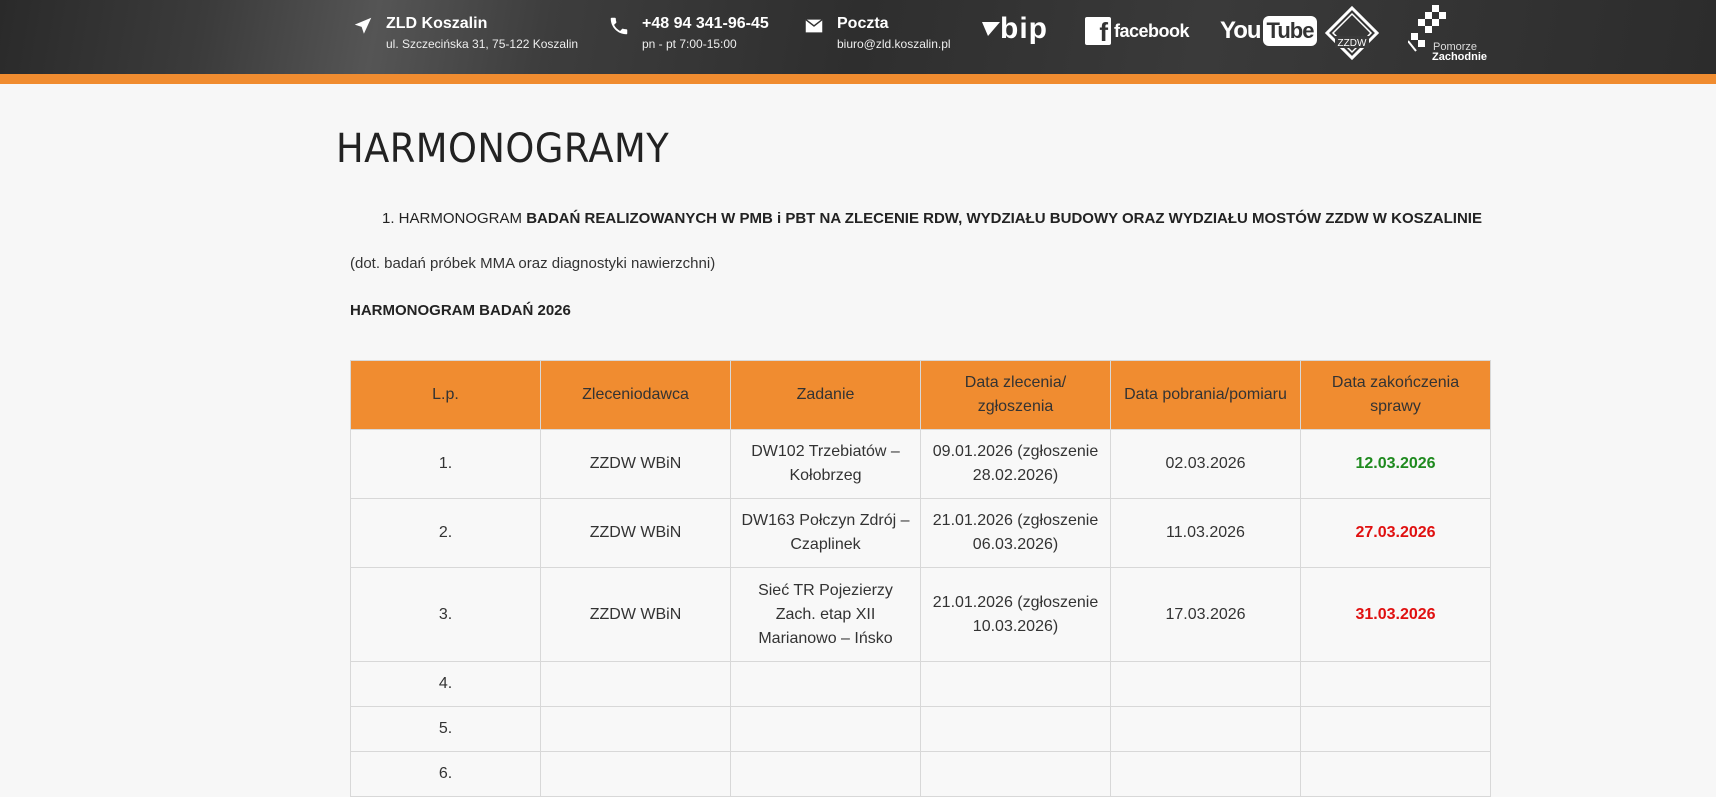 This screenshot has height=797, width=1716. What do you see at coordinates (1290, 31) in the screenshot?
I see `youtube-logo-tube: Tube` at bounding box center [1290, 31].